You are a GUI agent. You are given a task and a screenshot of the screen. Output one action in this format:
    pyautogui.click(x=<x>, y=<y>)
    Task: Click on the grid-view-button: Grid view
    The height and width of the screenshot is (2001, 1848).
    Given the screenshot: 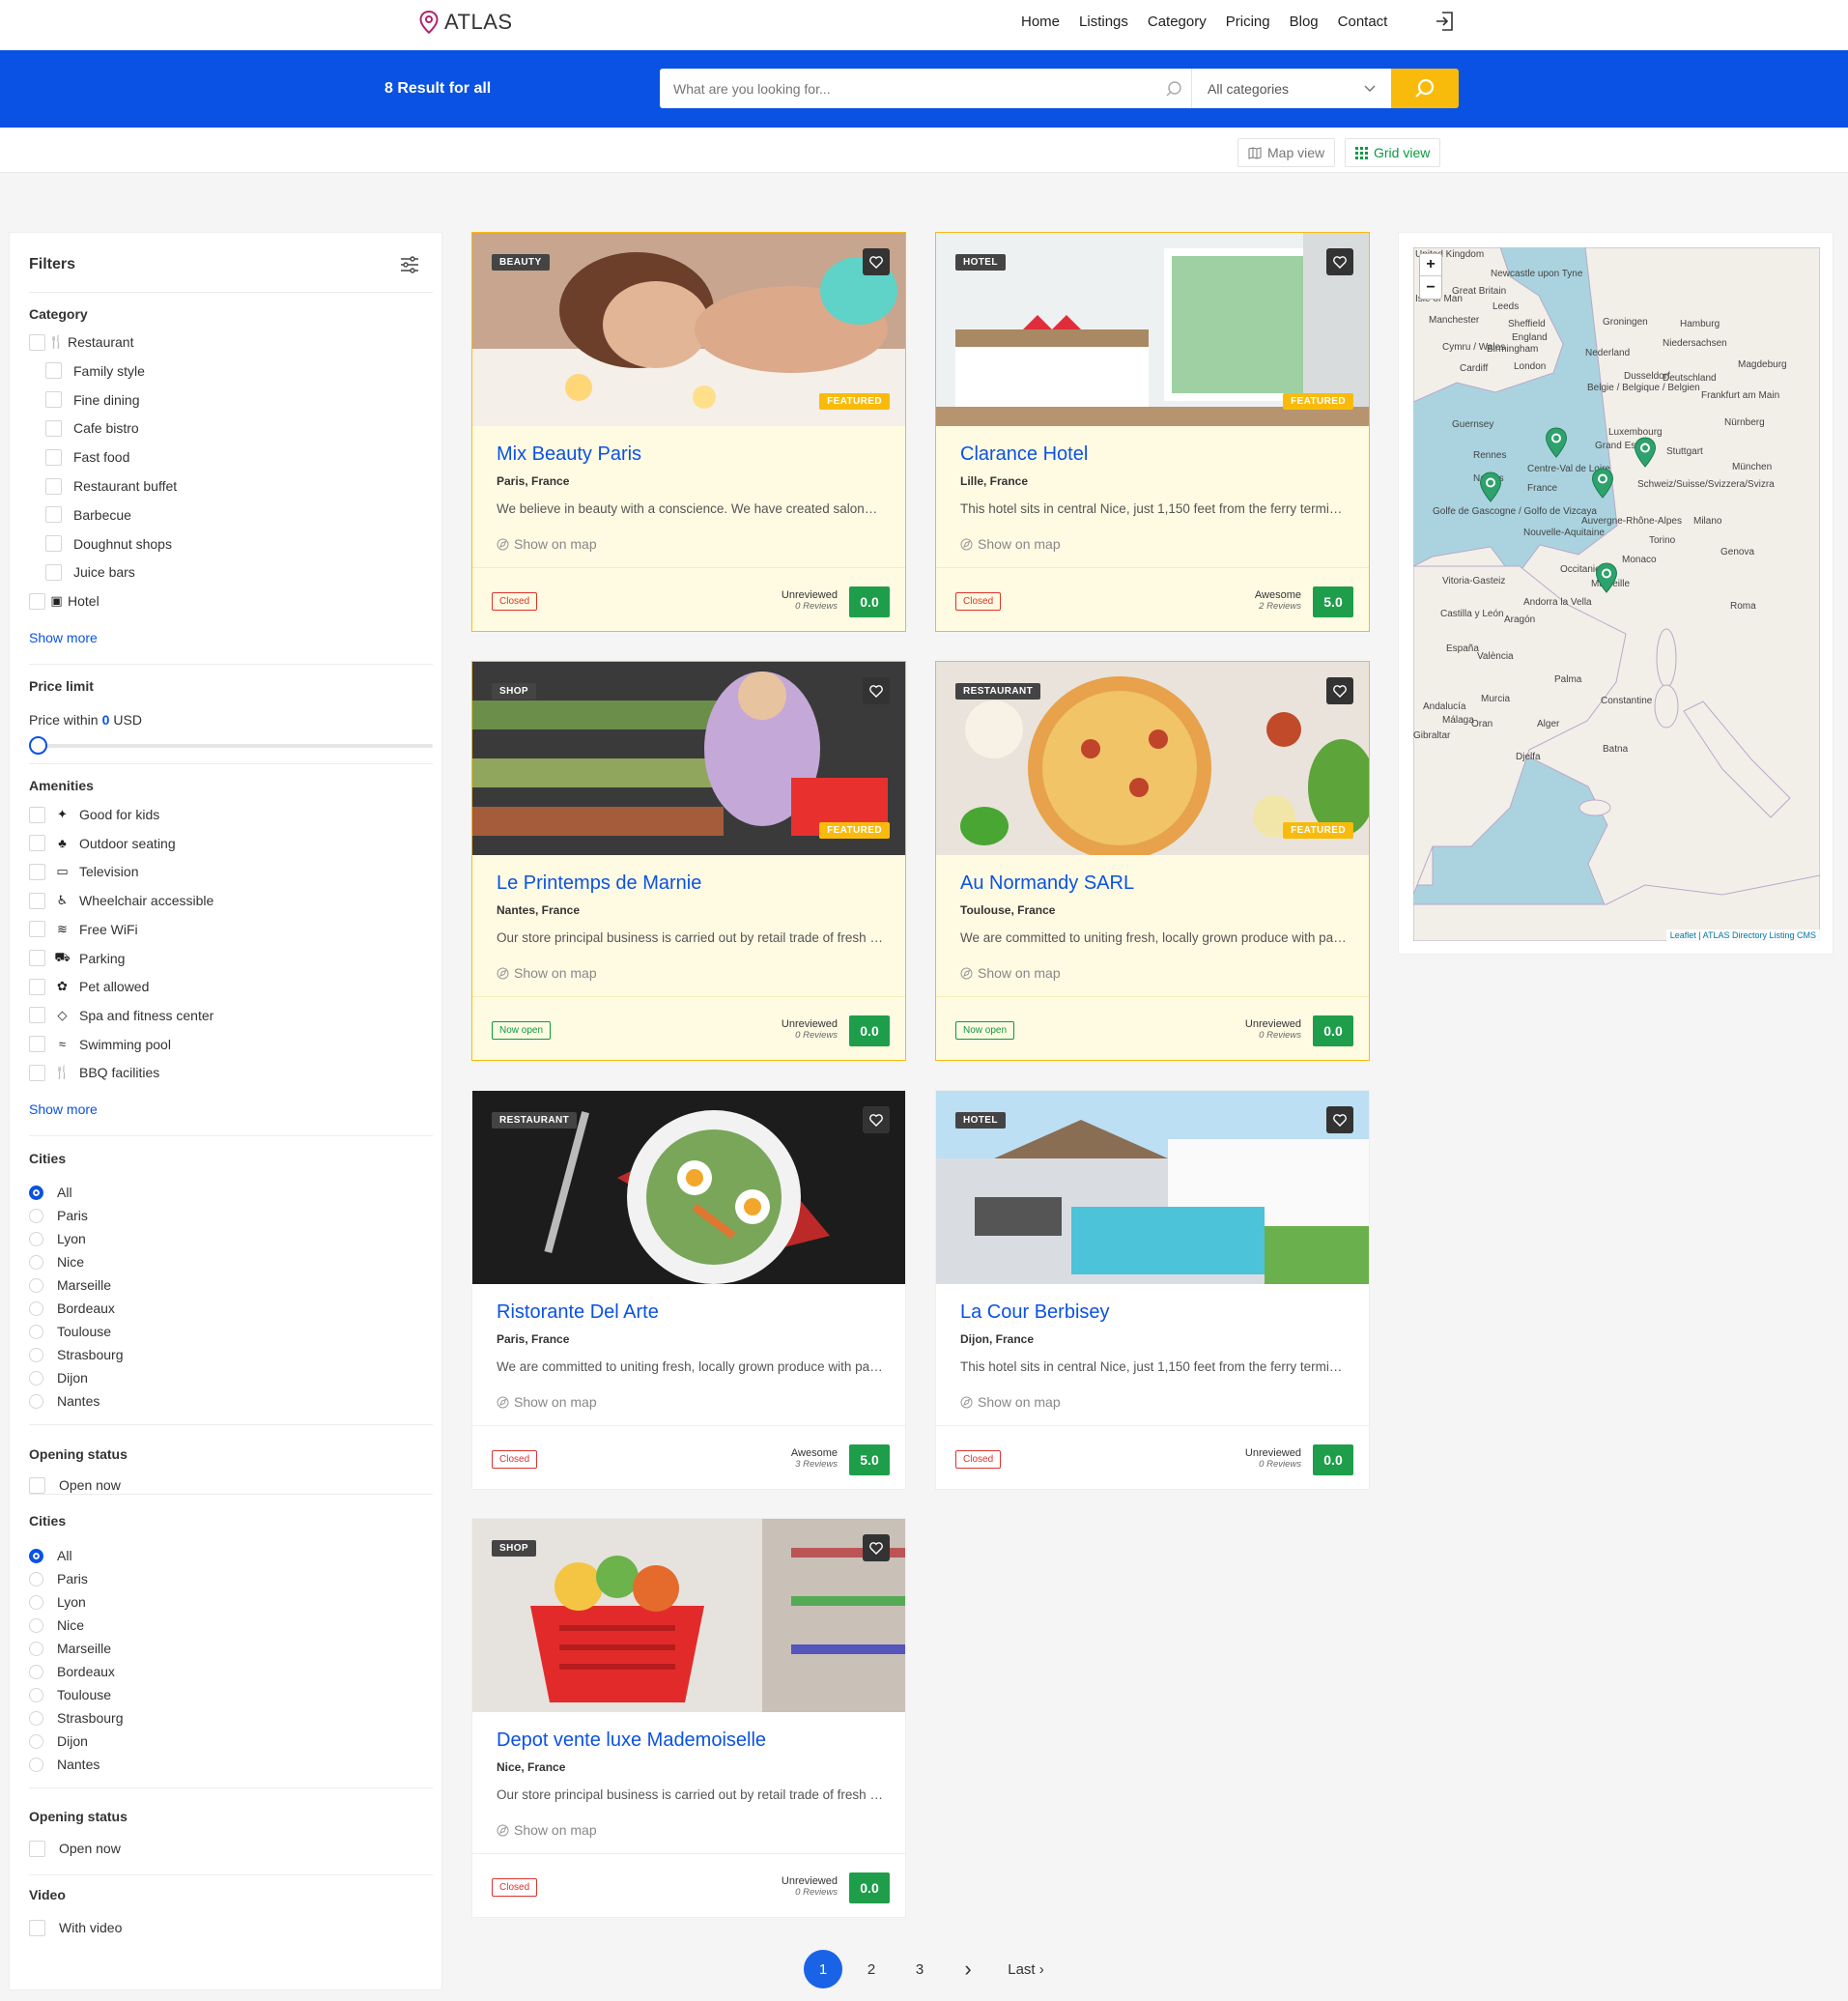 What is the action you would take?
    pyautogui.click(x=1393, y=153)
    